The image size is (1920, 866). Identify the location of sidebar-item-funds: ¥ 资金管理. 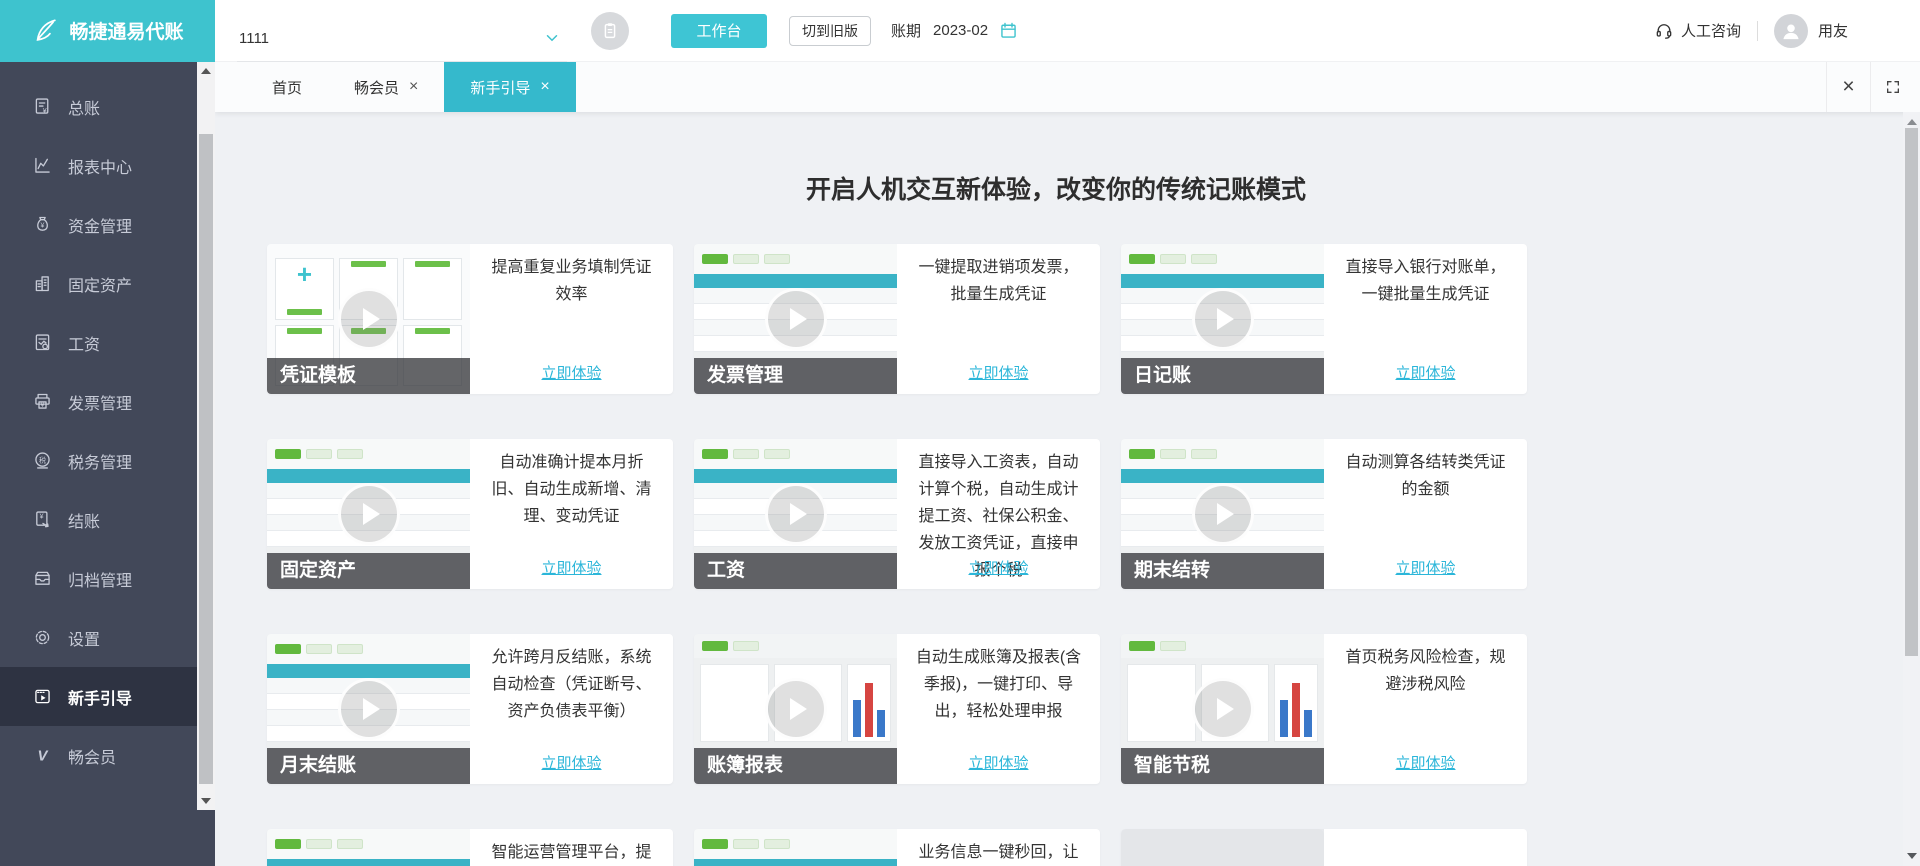
(98, 224).